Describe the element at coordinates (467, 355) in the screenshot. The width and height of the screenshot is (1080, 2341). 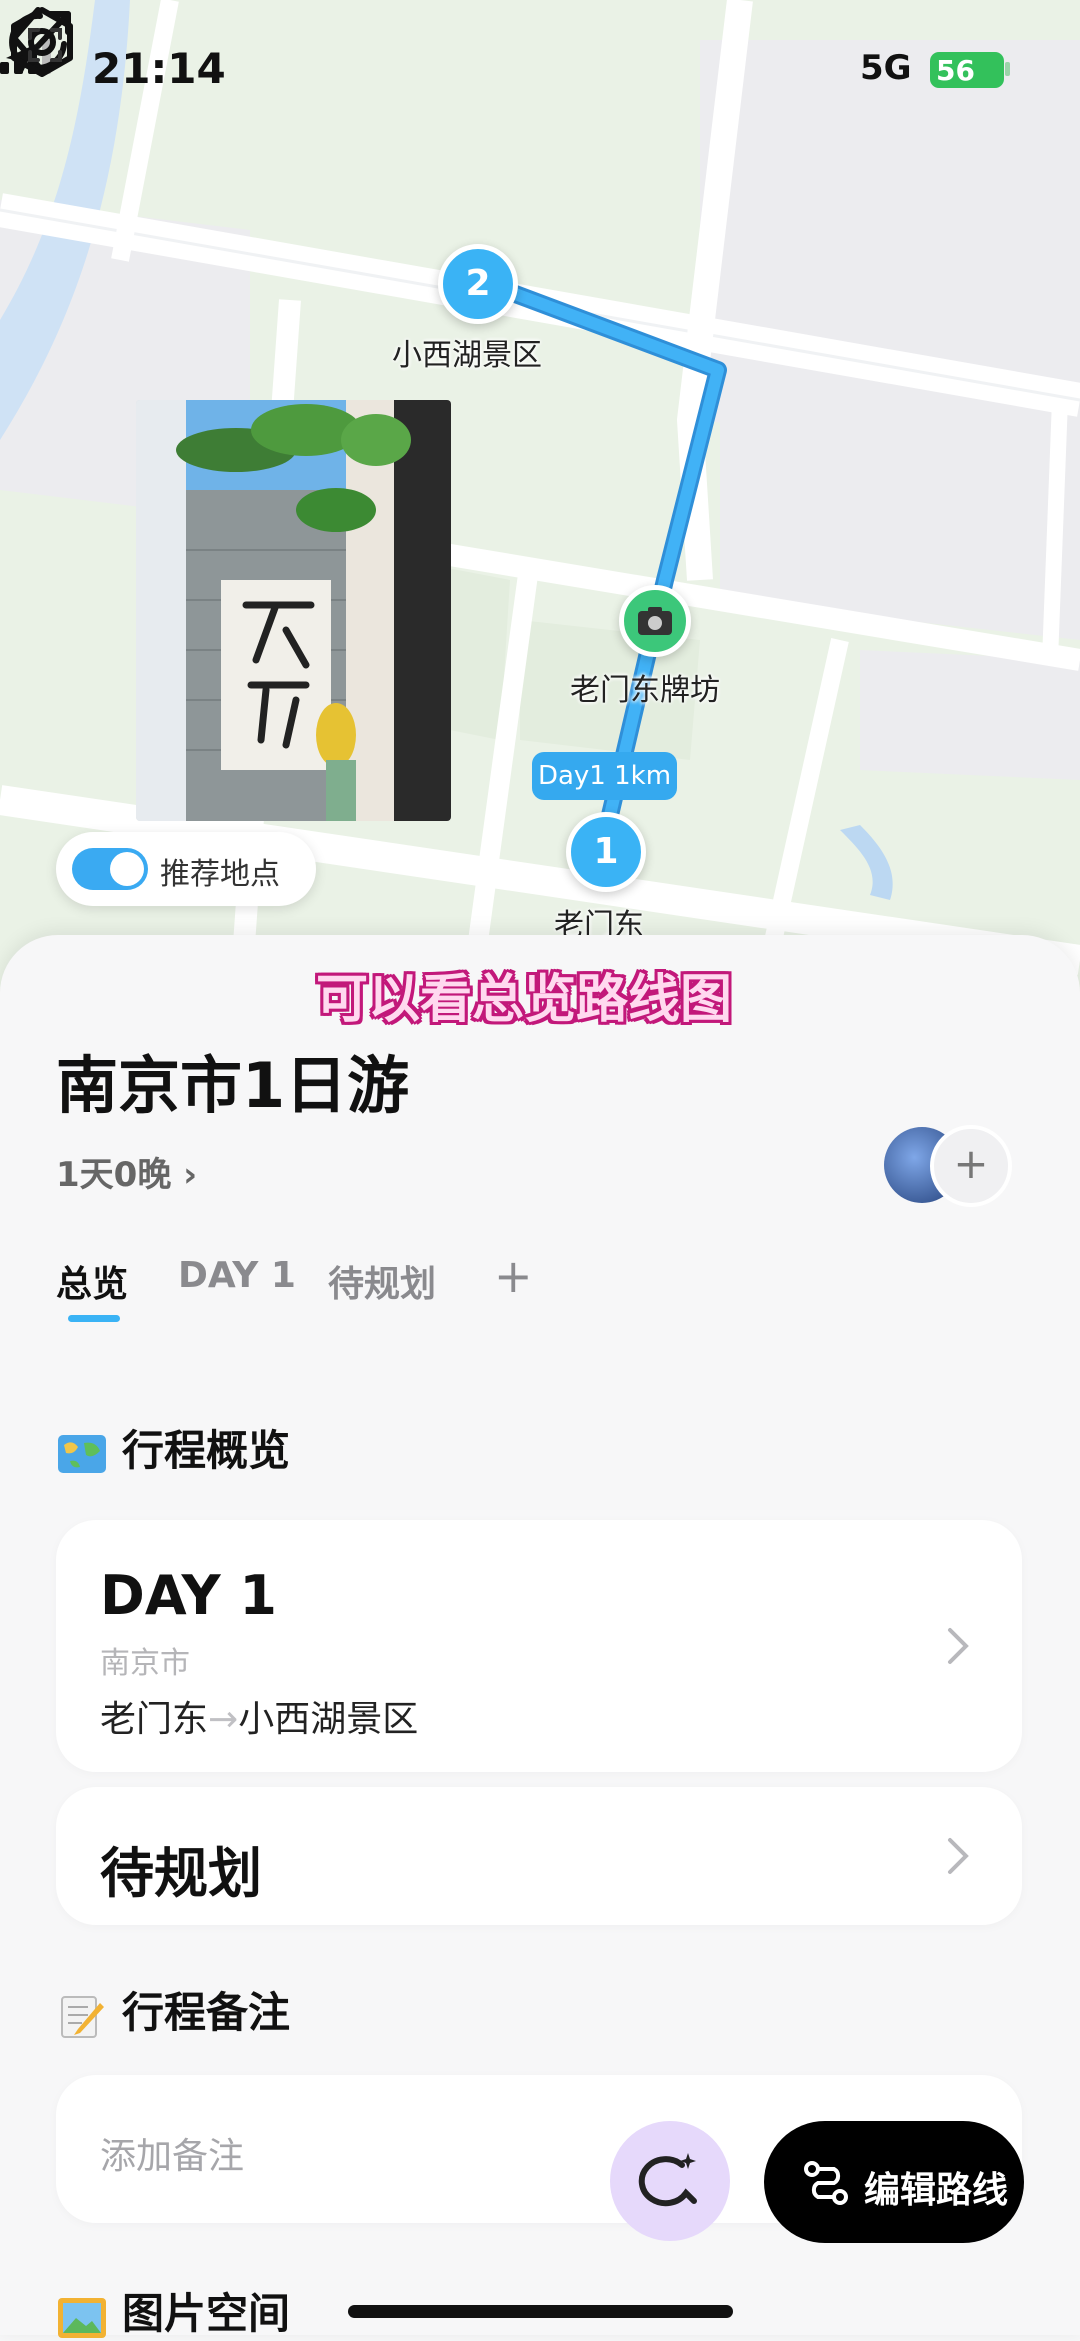
I see `route-stop-2-label: 小西湖景区` at that location.